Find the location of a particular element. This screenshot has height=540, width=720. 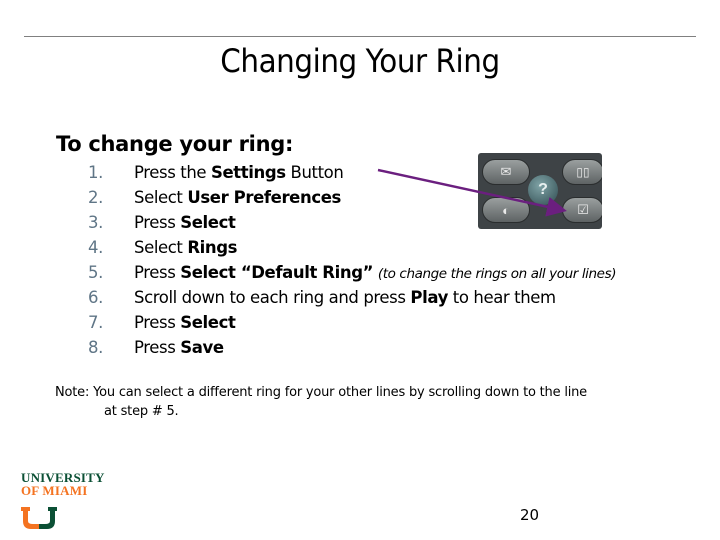

envelope-icon: ✉ is located at coordinates (506, 171).